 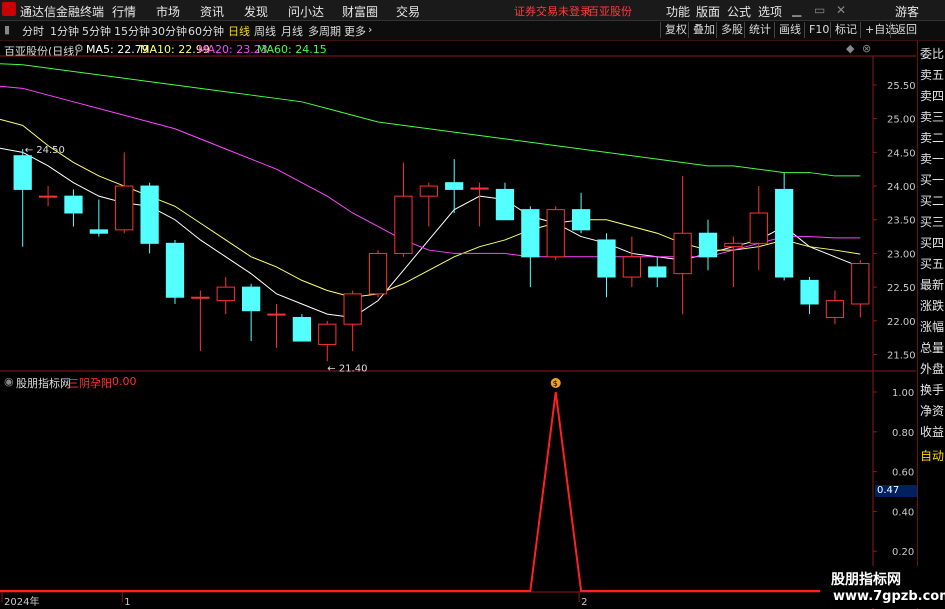 I want to click on price-tick-label: 22.00, so click(x=901, y=322).